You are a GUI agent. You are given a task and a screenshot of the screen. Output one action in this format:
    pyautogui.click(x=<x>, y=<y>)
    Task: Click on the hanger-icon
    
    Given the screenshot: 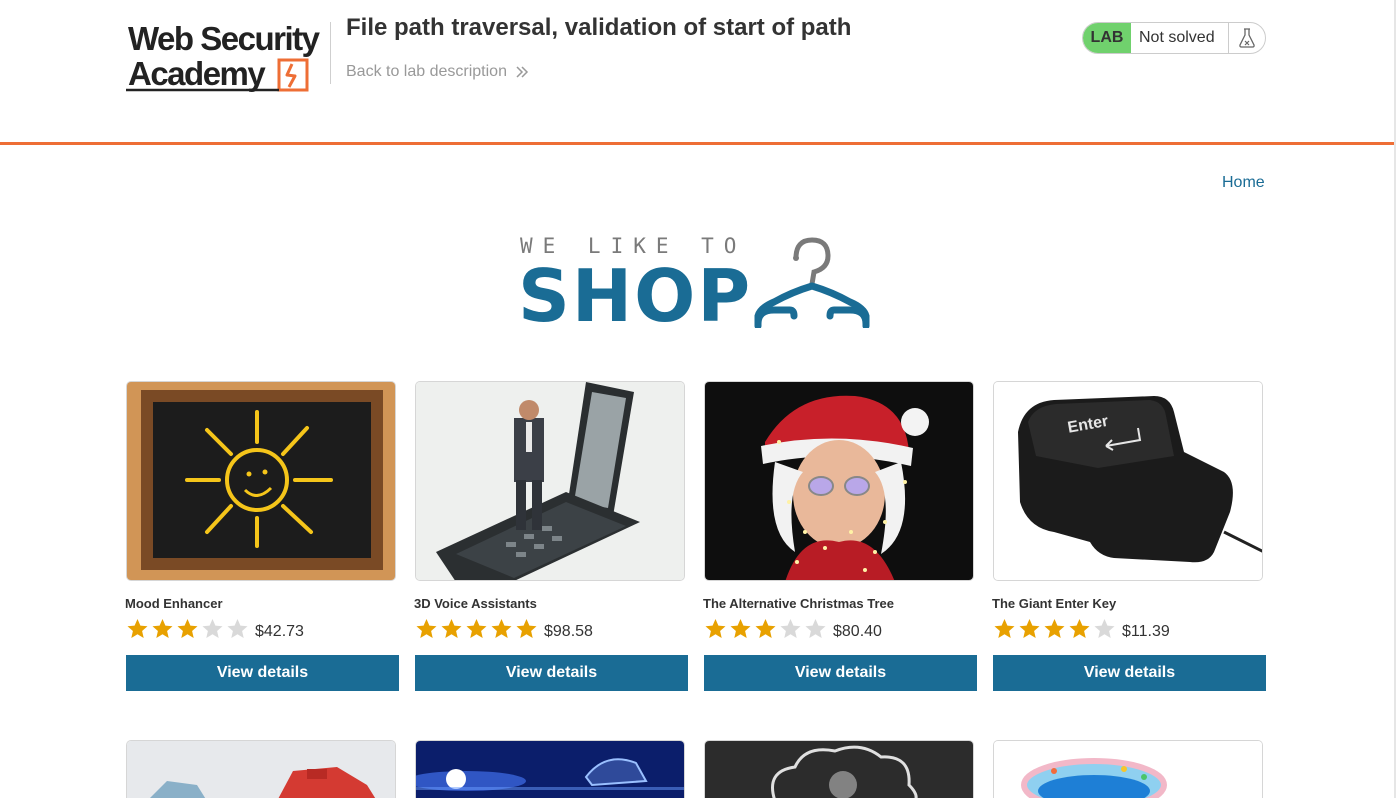 What is the action you would take?
    pyautogui.click(x=812, y=282)
    